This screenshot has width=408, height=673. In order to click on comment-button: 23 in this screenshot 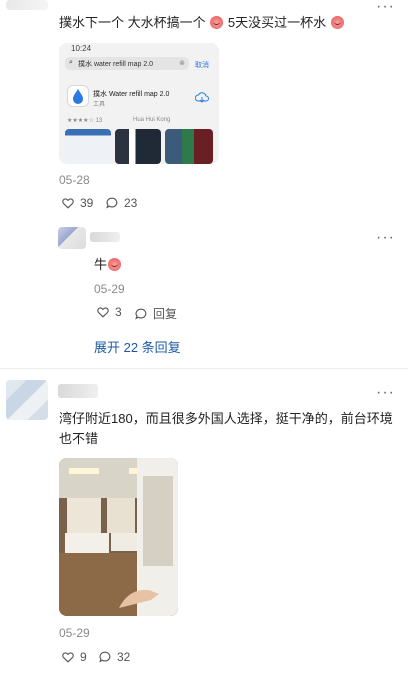, I will do `click(121, 203)`.